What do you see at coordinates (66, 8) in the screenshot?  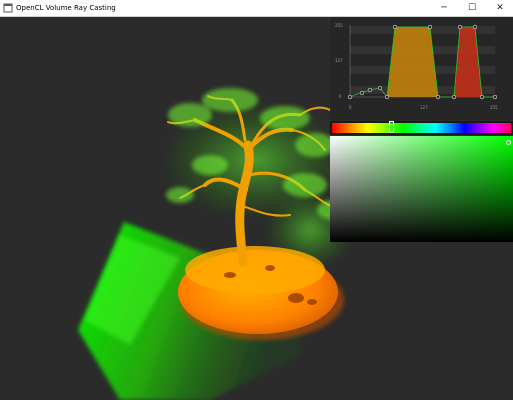 I see `window-title: OpenCL Volume Ray Casting` at bounding box center [66, 8].